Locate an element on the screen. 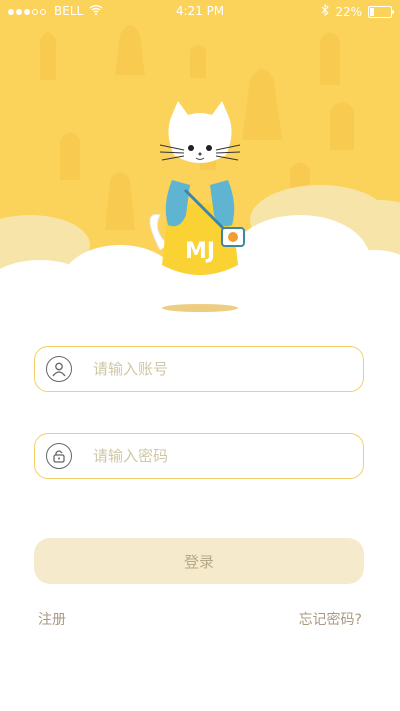  password-field is located at coordinates (199, 456).